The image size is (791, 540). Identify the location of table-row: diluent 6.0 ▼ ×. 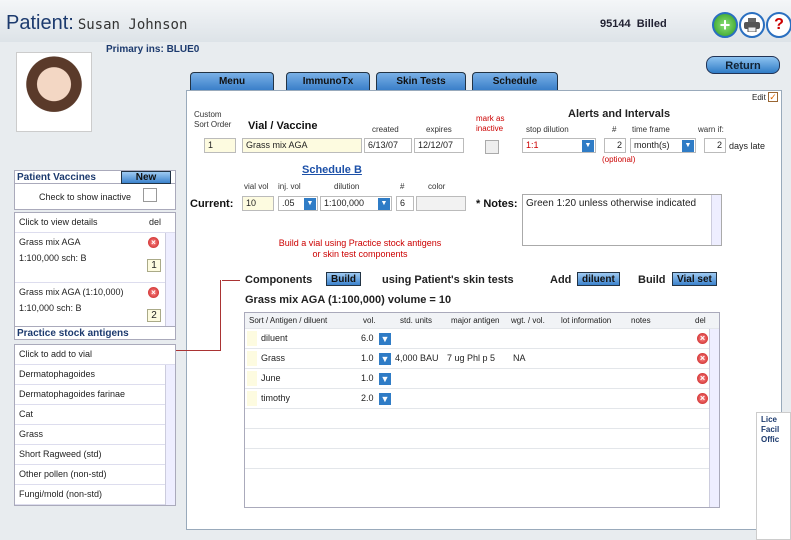
(482, 339).